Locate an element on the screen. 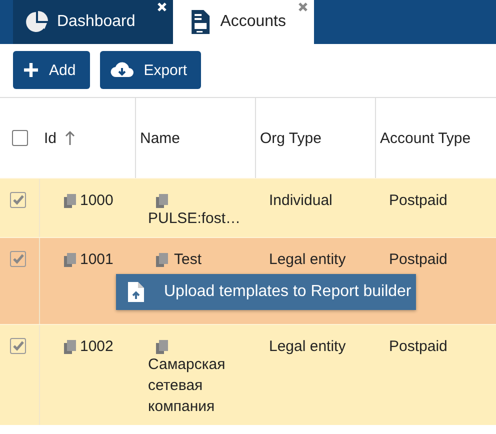 Image resolution: width=496 pixels, height=434 pixels. document-icon is located at coordinates (200, 22).